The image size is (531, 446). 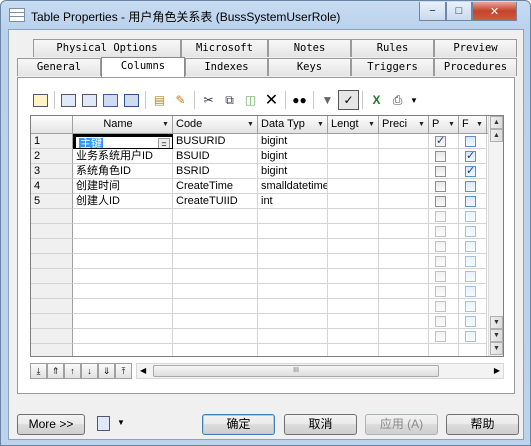 What do you see at coordinates (89, 371) in the screenshot?
I see `move-down-icon: ↓` at bounding box center [89, 371].